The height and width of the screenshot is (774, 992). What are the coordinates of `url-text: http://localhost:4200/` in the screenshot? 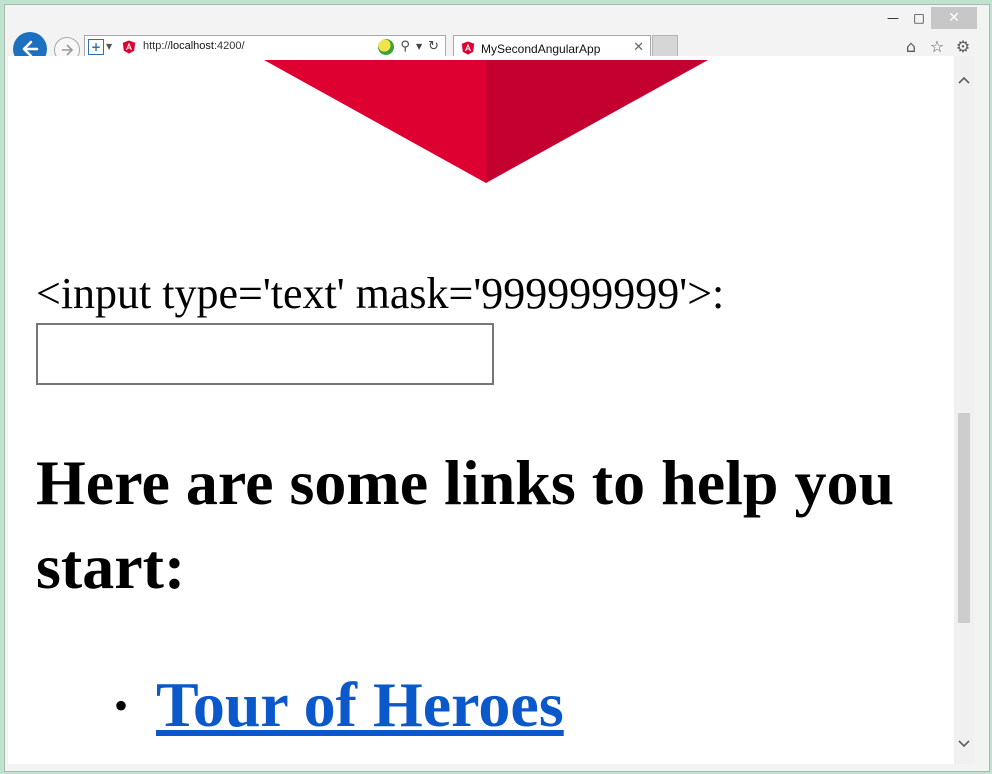 It's located at (194, 46).